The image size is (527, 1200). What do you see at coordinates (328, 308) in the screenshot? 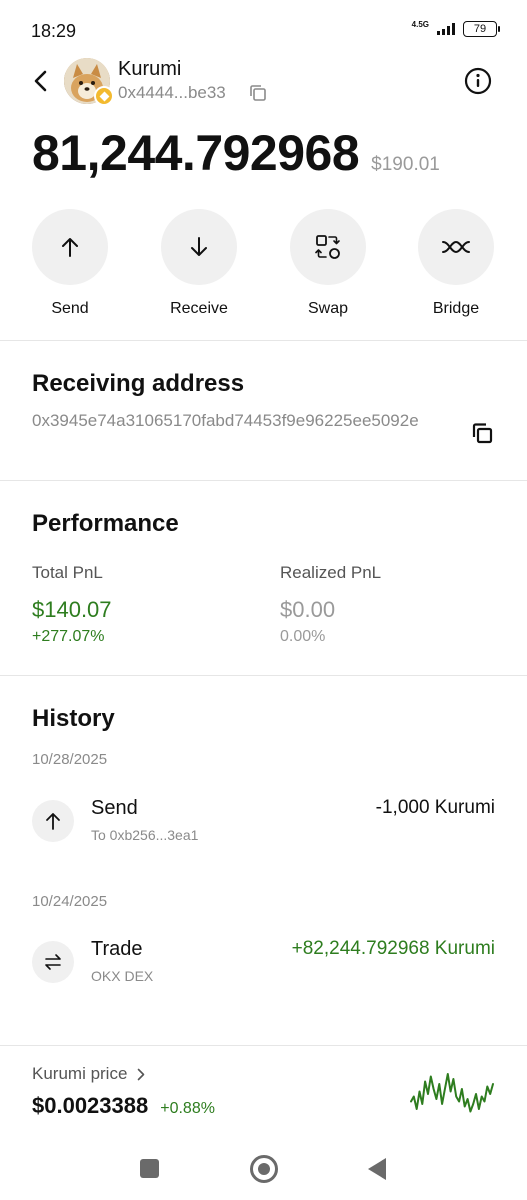
I see `swap-label: Swap` at bounding box center [328, 308].